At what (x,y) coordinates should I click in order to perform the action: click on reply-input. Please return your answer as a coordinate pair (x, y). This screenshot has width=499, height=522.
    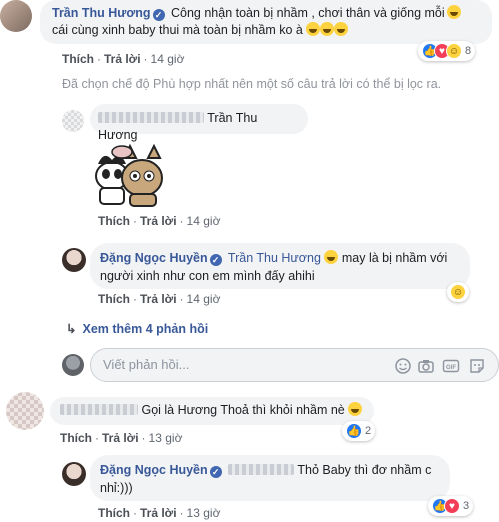
    Looking at the image, I should click on (188, 364).